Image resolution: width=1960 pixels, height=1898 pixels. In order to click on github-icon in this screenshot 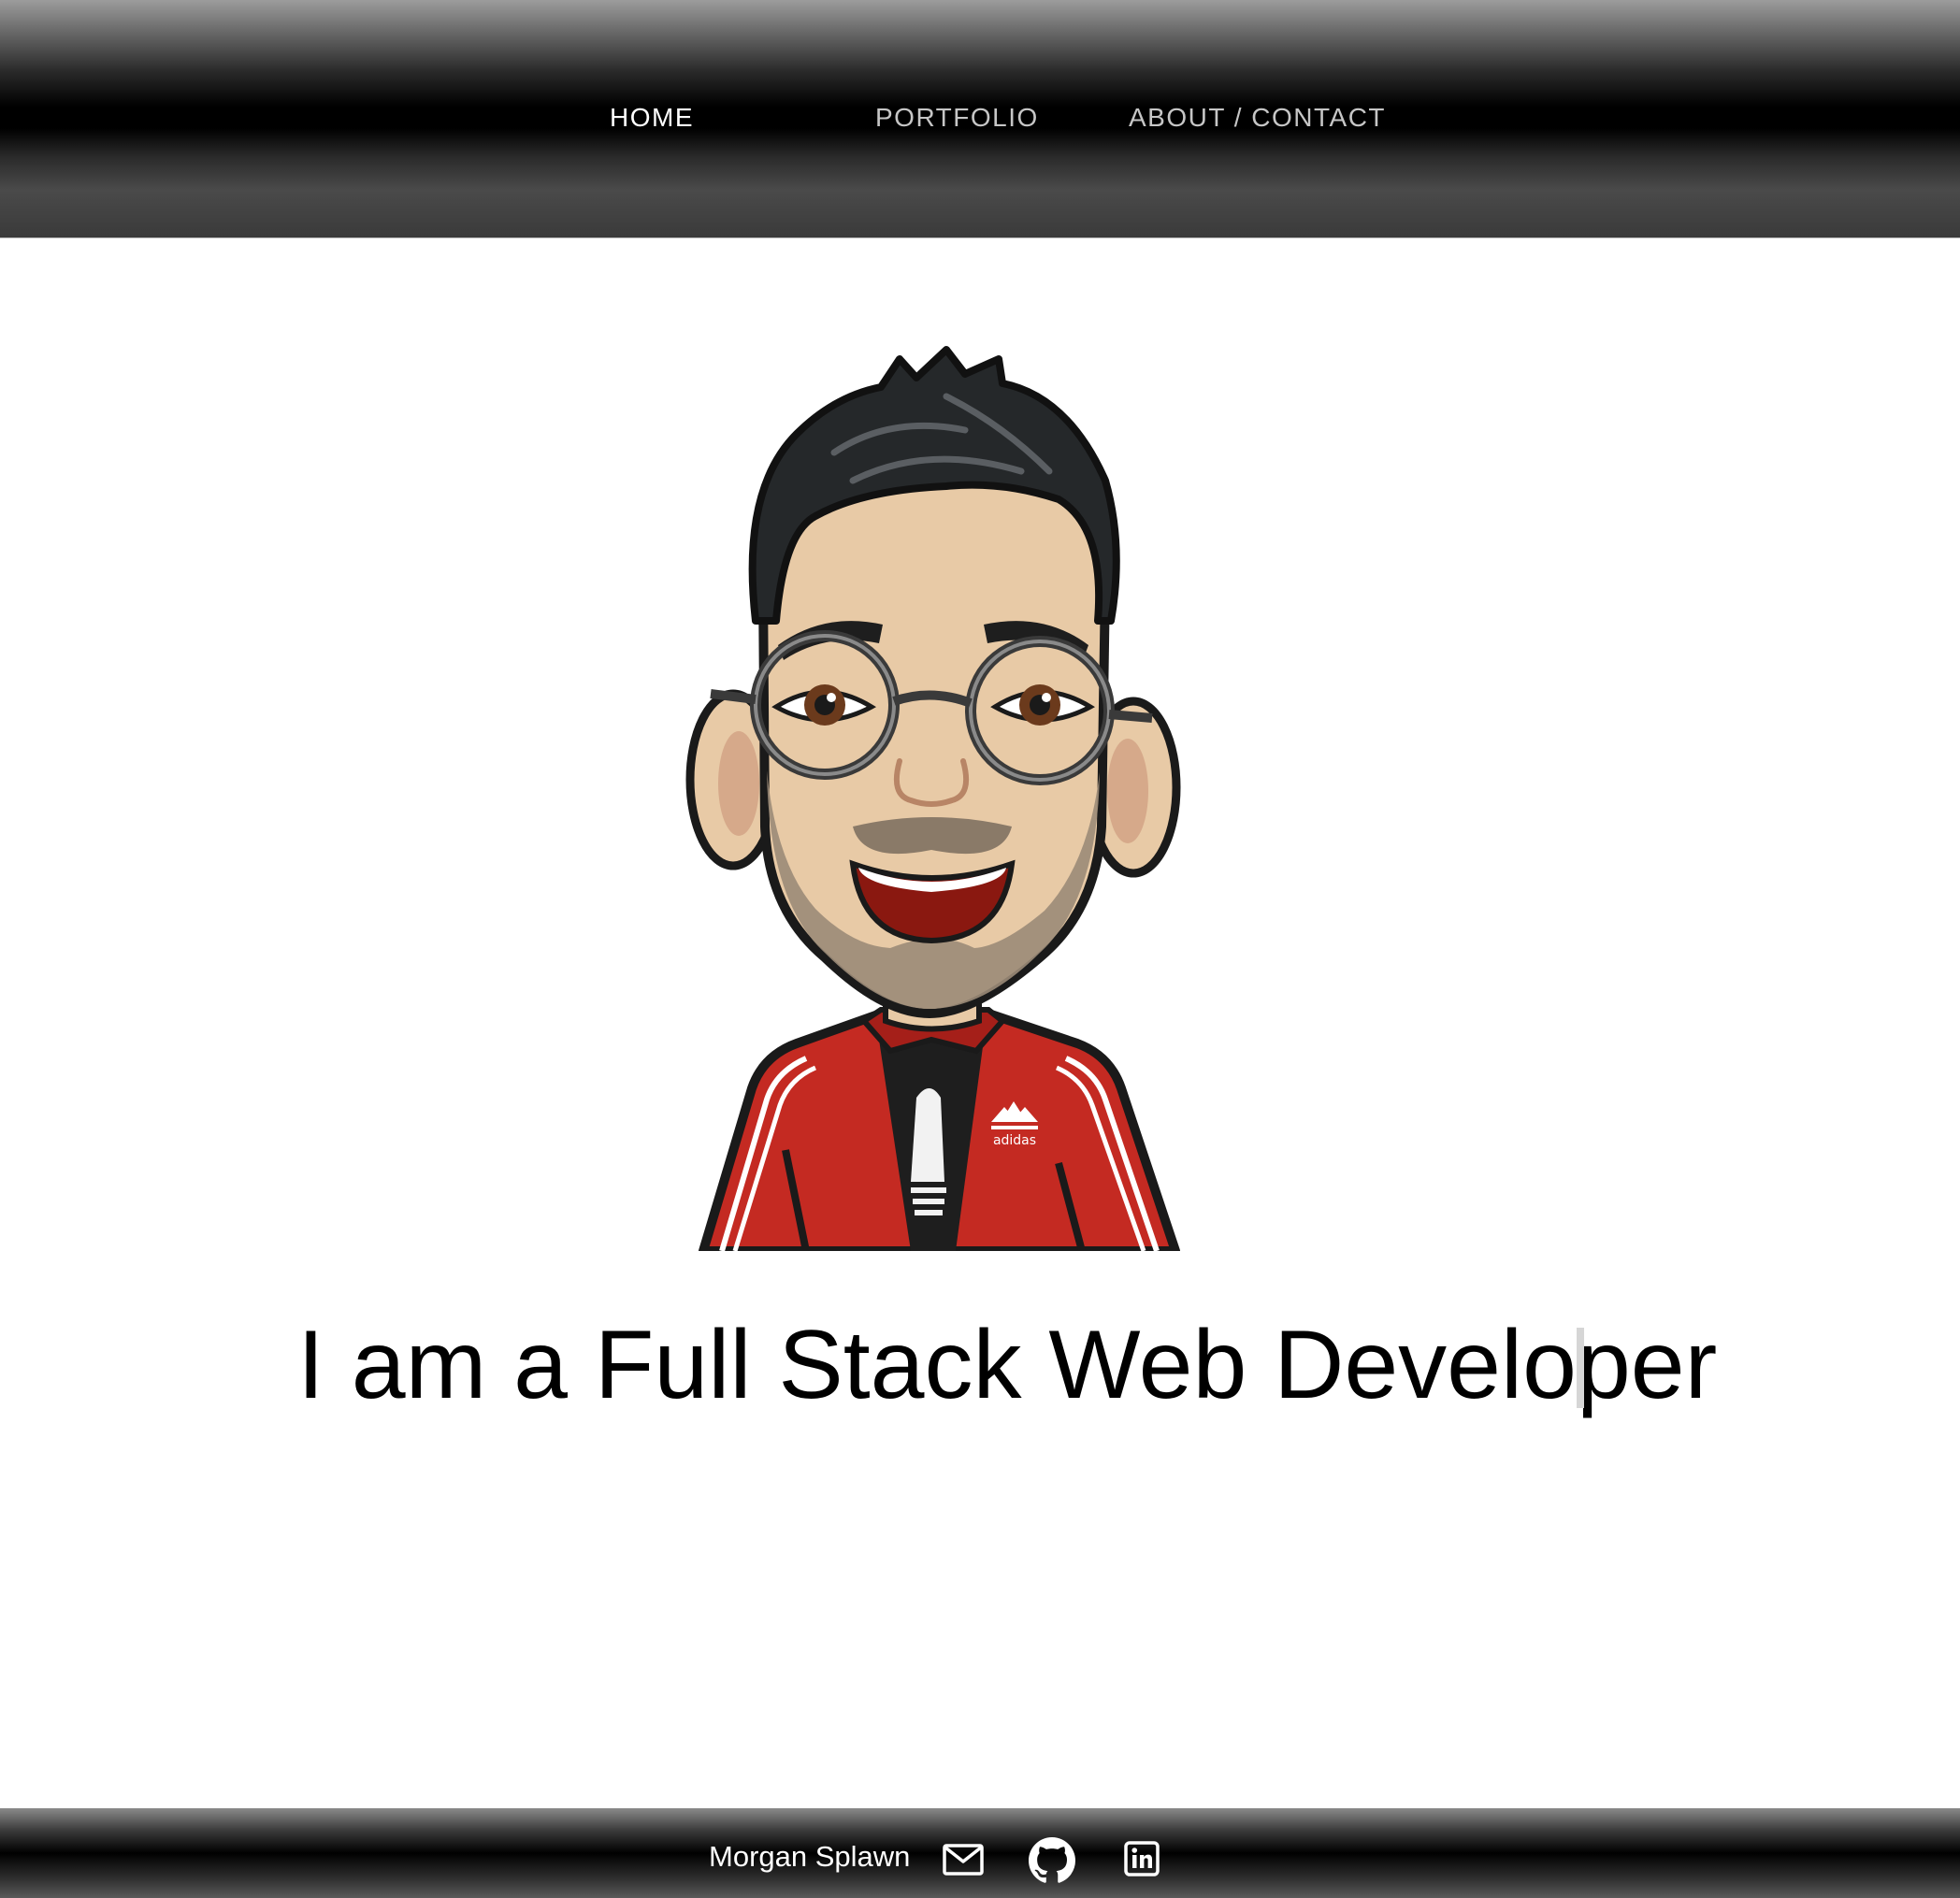, I will do `click(1052, 1860)`.